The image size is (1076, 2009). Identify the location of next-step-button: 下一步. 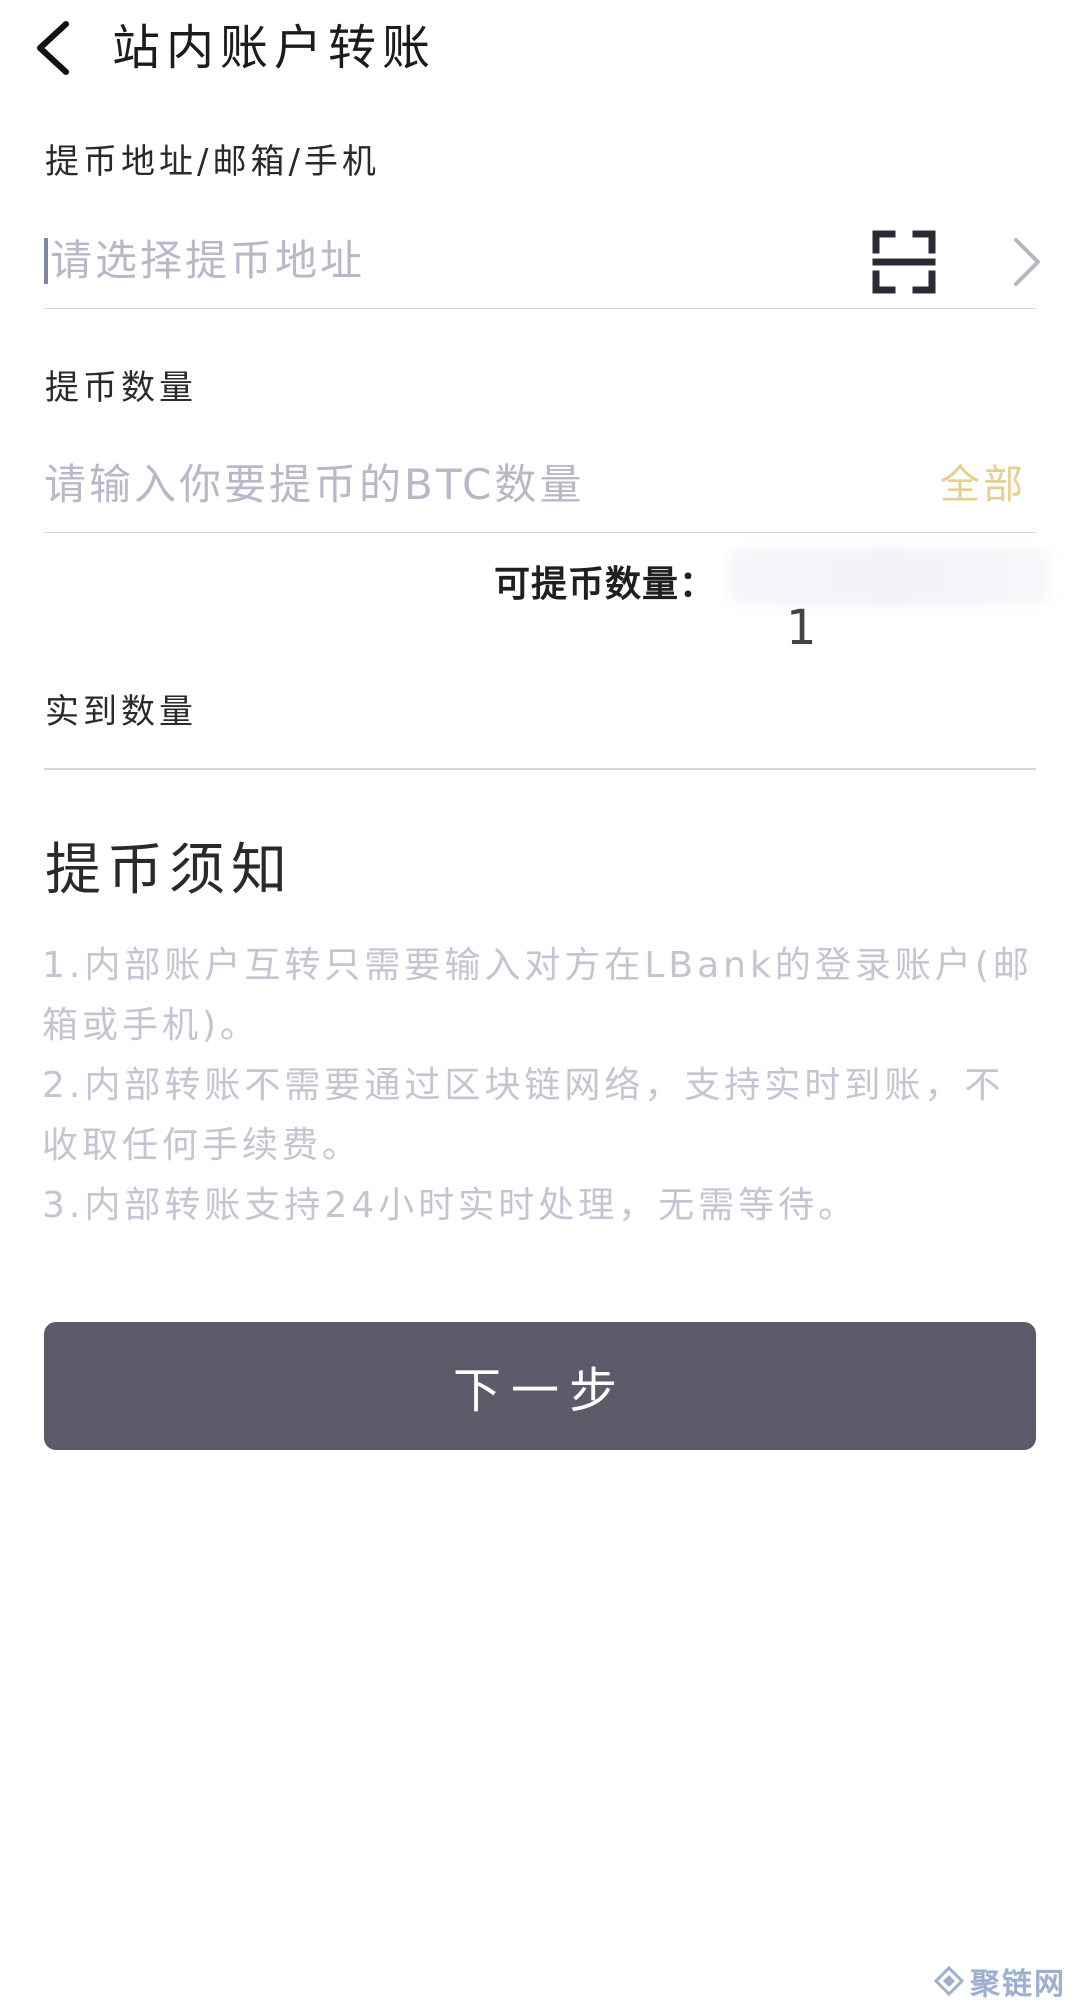
(540, 1386).